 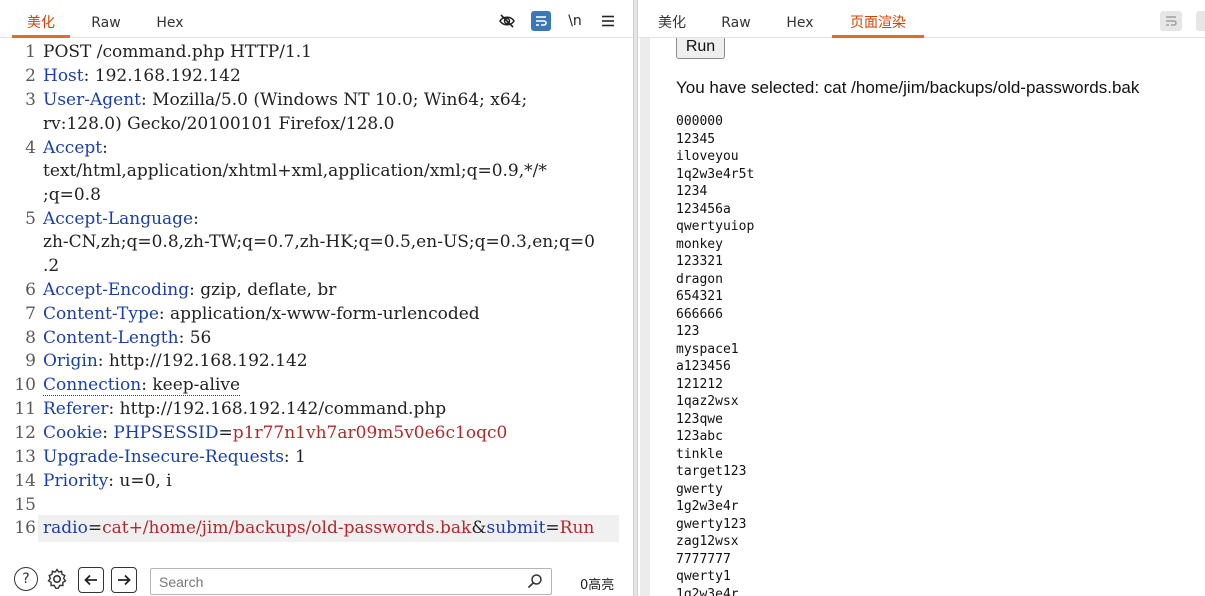 What do you see at coordinates (703, 559) in the screenshot?
I see `password-entry: 7777777` at bounding box center [703, 559].